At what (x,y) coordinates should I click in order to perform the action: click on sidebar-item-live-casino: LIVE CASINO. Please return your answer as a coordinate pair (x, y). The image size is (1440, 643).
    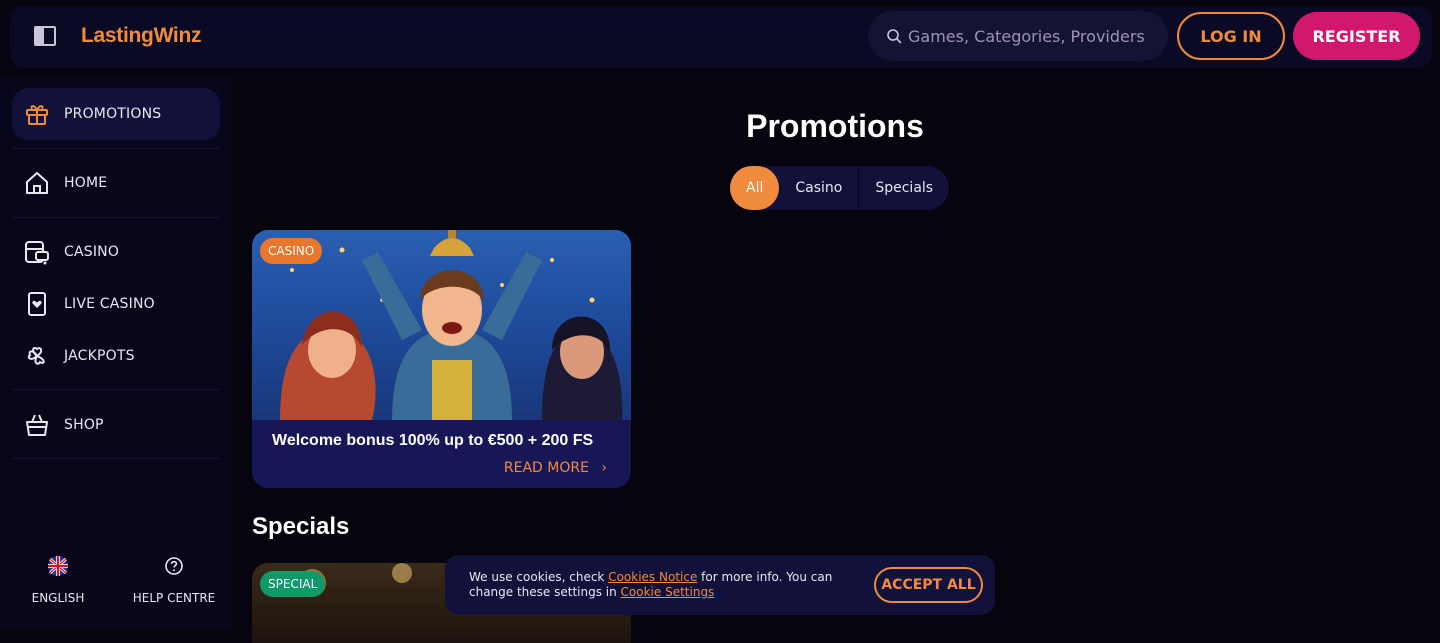
    Looking at the image, I should click on (116, 304).